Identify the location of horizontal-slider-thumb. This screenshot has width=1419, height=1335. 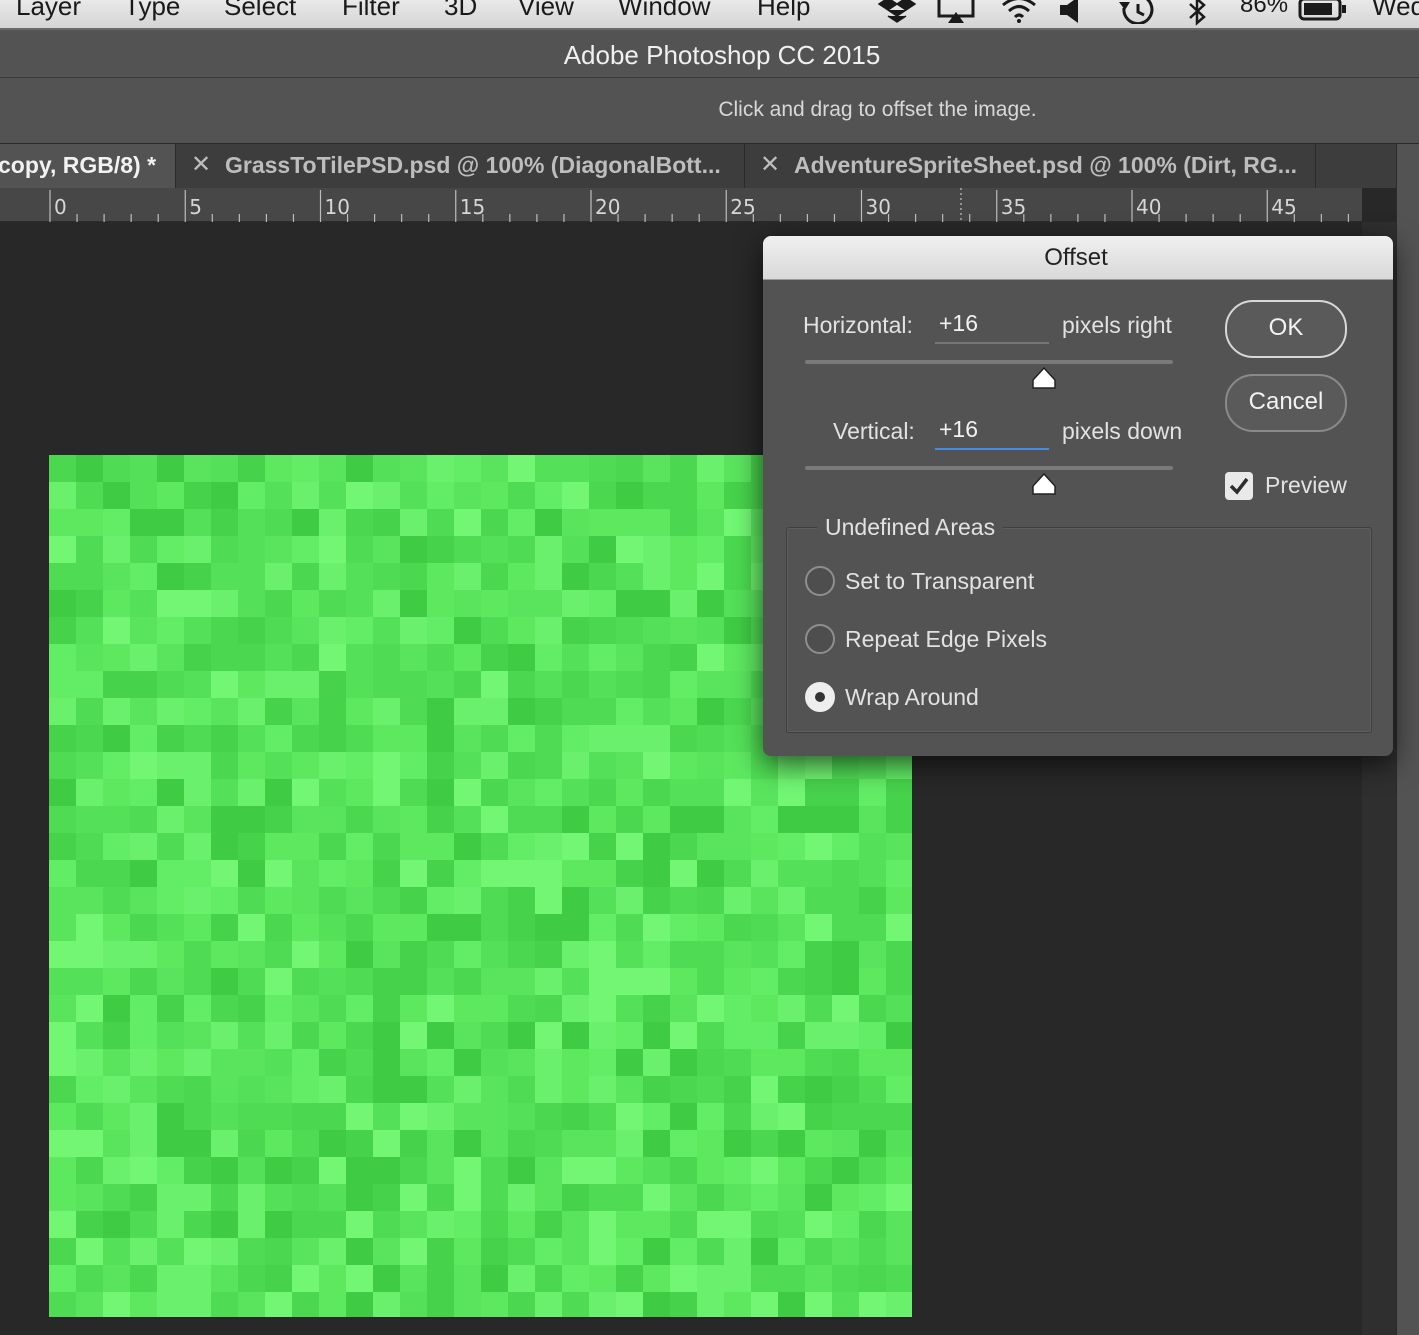
(1044, 378).